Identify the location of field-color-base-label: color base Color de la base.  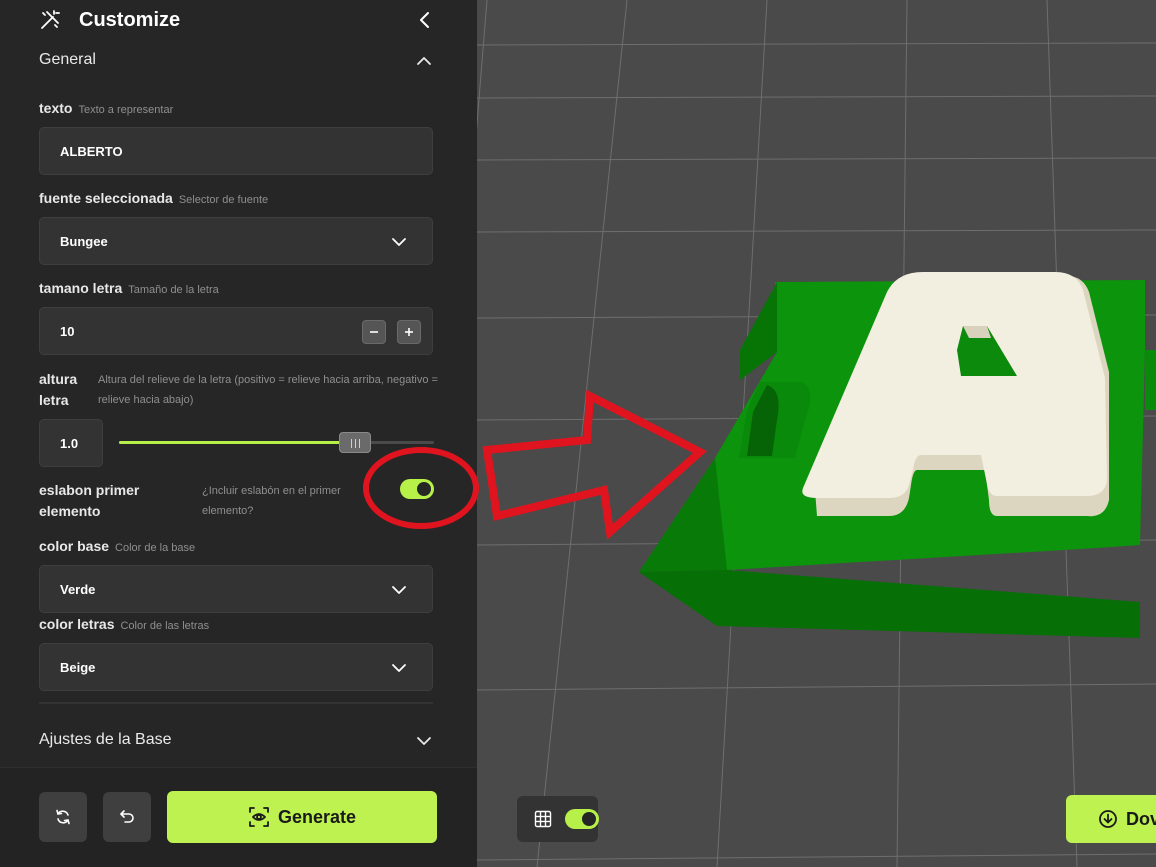
(117, 546).